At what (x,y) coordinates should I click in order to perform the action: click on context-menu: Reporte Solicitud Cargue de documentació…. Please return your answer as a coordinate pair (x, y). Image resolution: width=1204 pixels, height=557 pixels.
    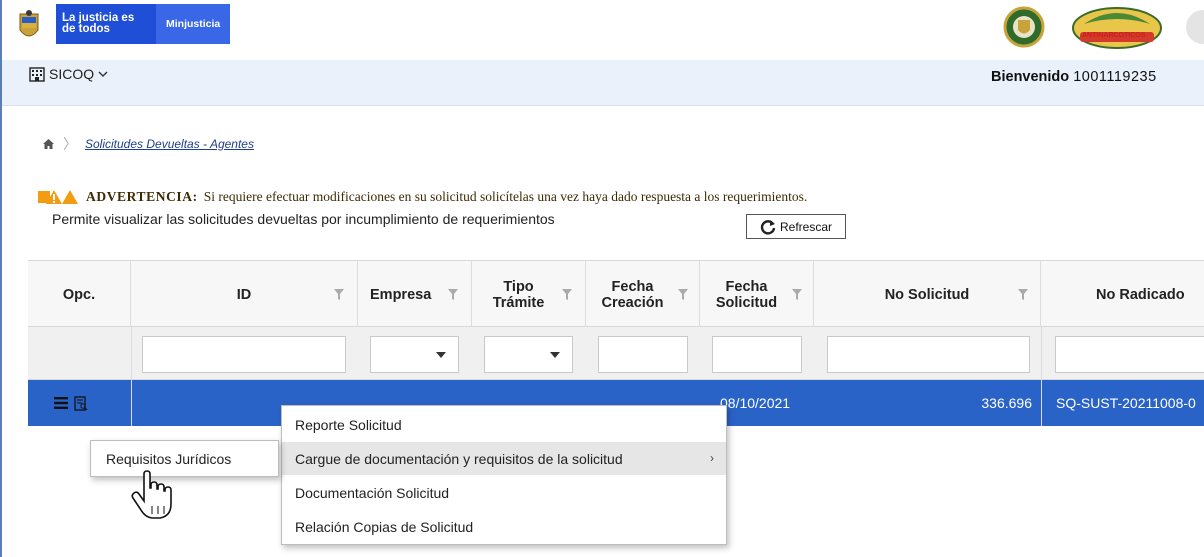
    Looking at the image, I should click on (504, 475).